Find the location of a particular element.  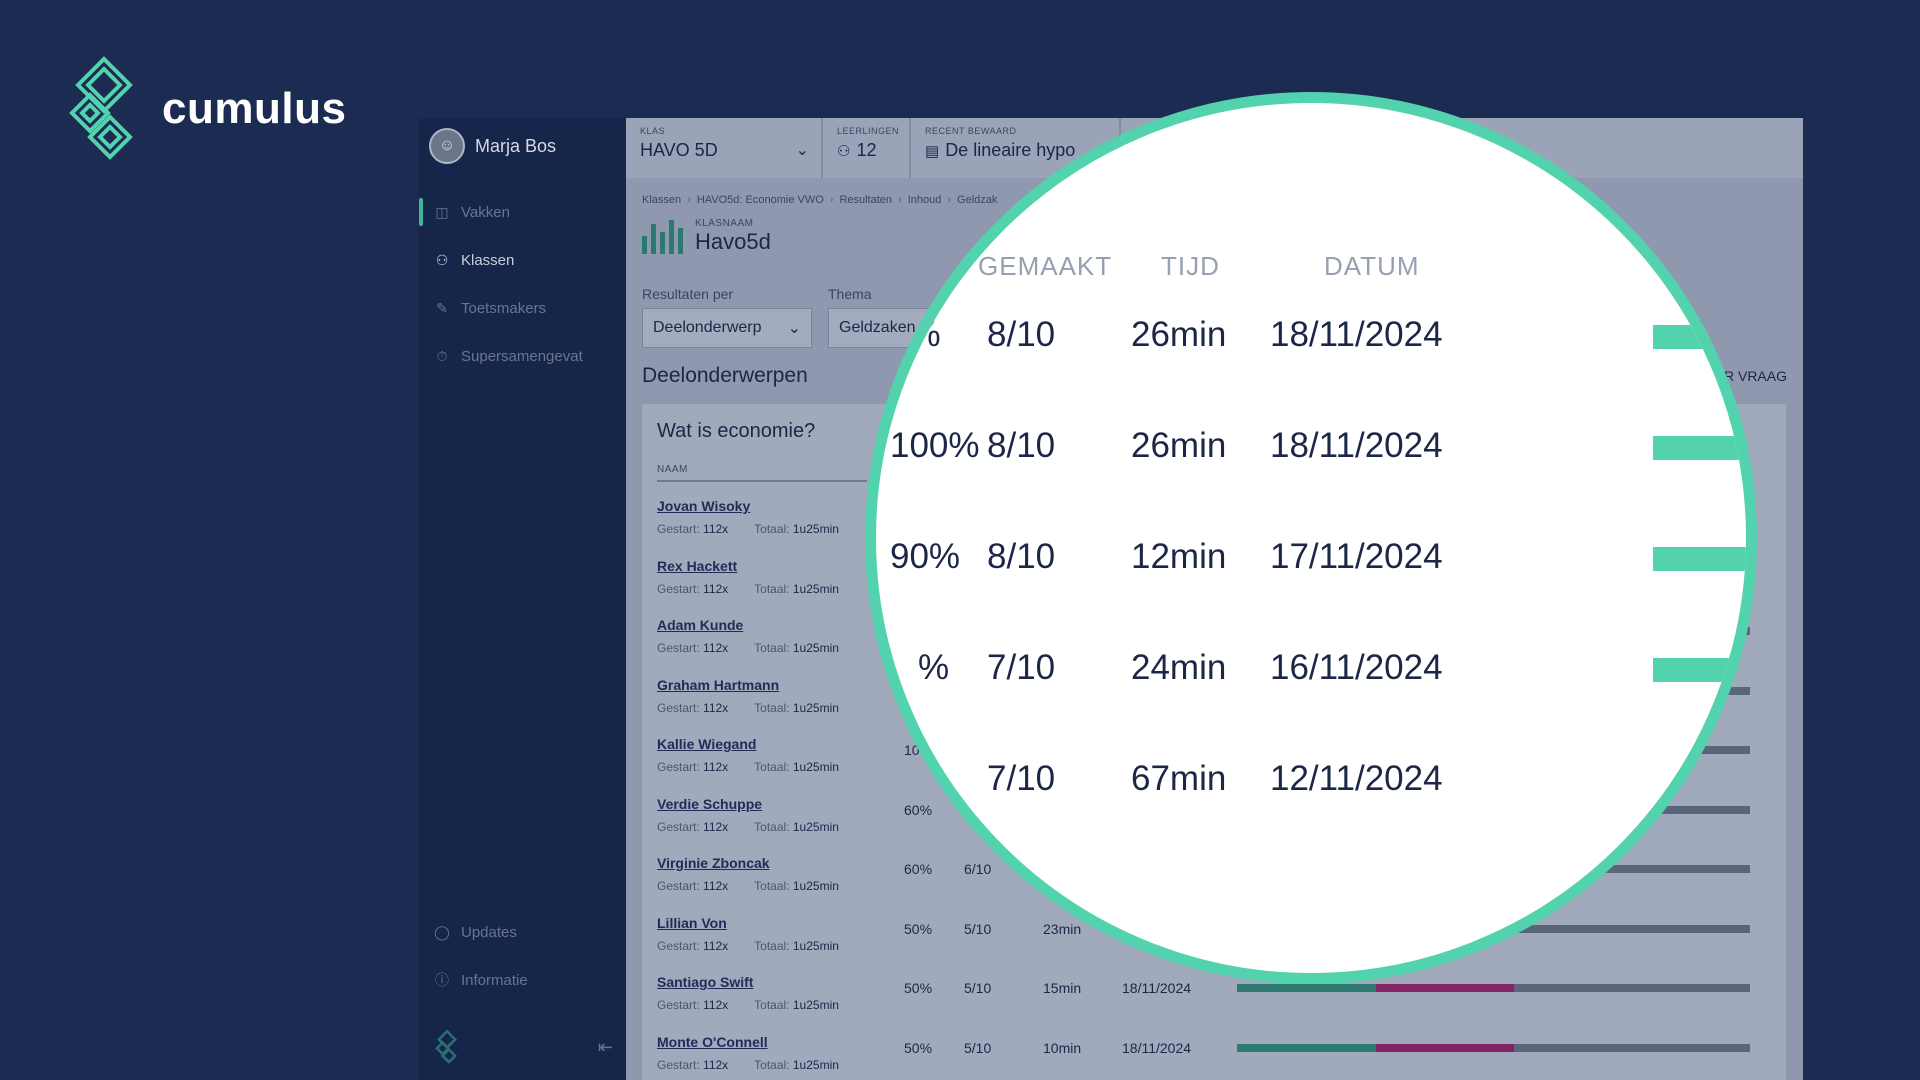

resultaten-label: Resultaten per is located at coordinates (688, 294).